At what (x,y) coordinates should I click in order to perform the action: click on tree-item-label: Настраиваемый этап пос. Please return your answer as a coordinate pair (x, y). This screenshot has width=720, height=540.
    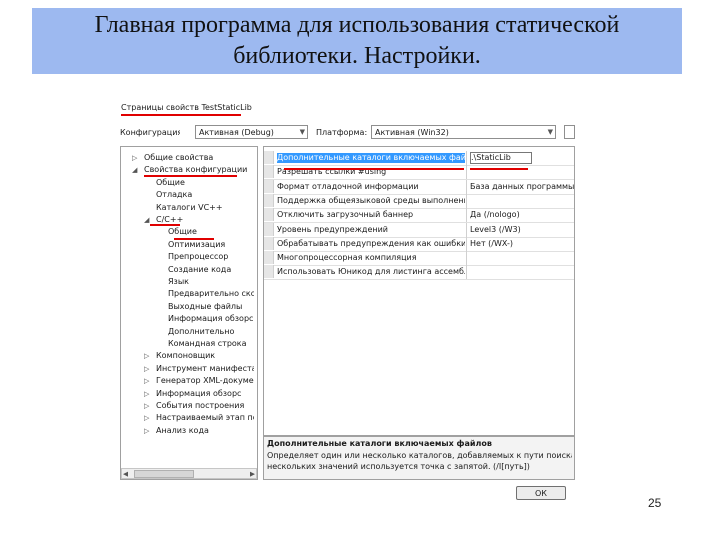
    Looking at the image, I should click on (205, 418).